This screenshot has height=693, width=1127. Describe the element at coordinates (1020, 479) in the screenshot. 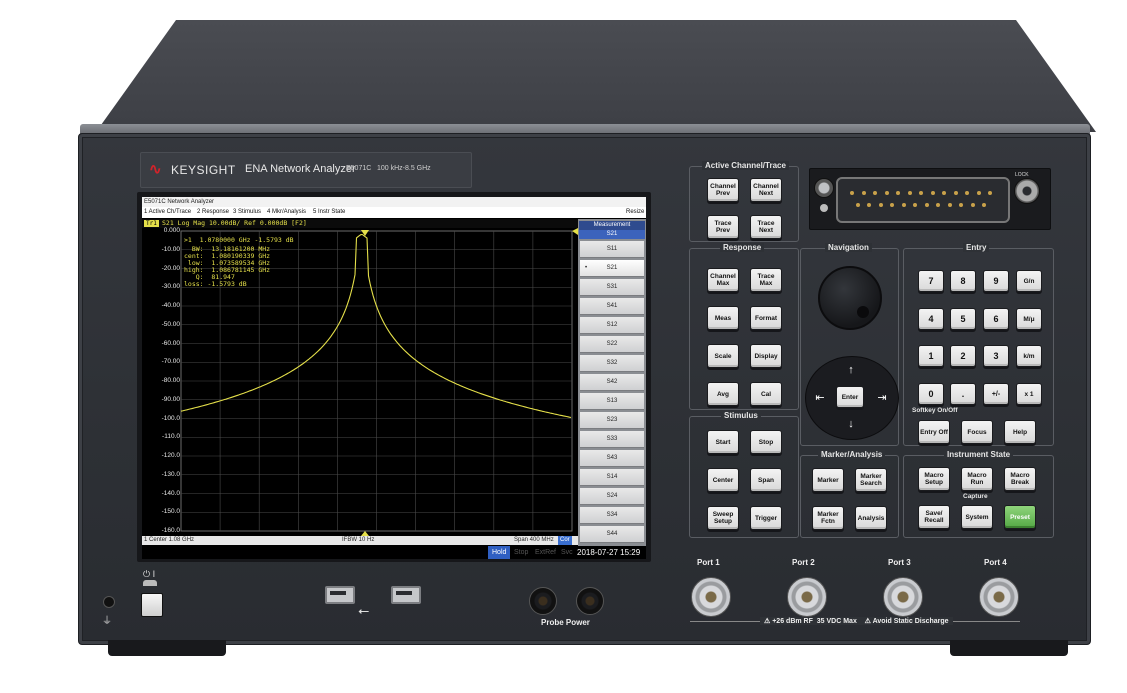

I see `macro-break-button: Macro Break` at that location.